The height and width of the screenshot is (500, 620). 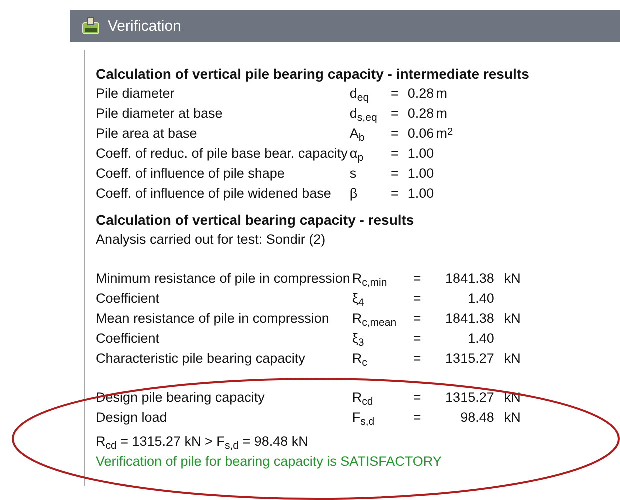 I want to click on symbol: R$_{c,mean}$, so click(x=375, y=319).